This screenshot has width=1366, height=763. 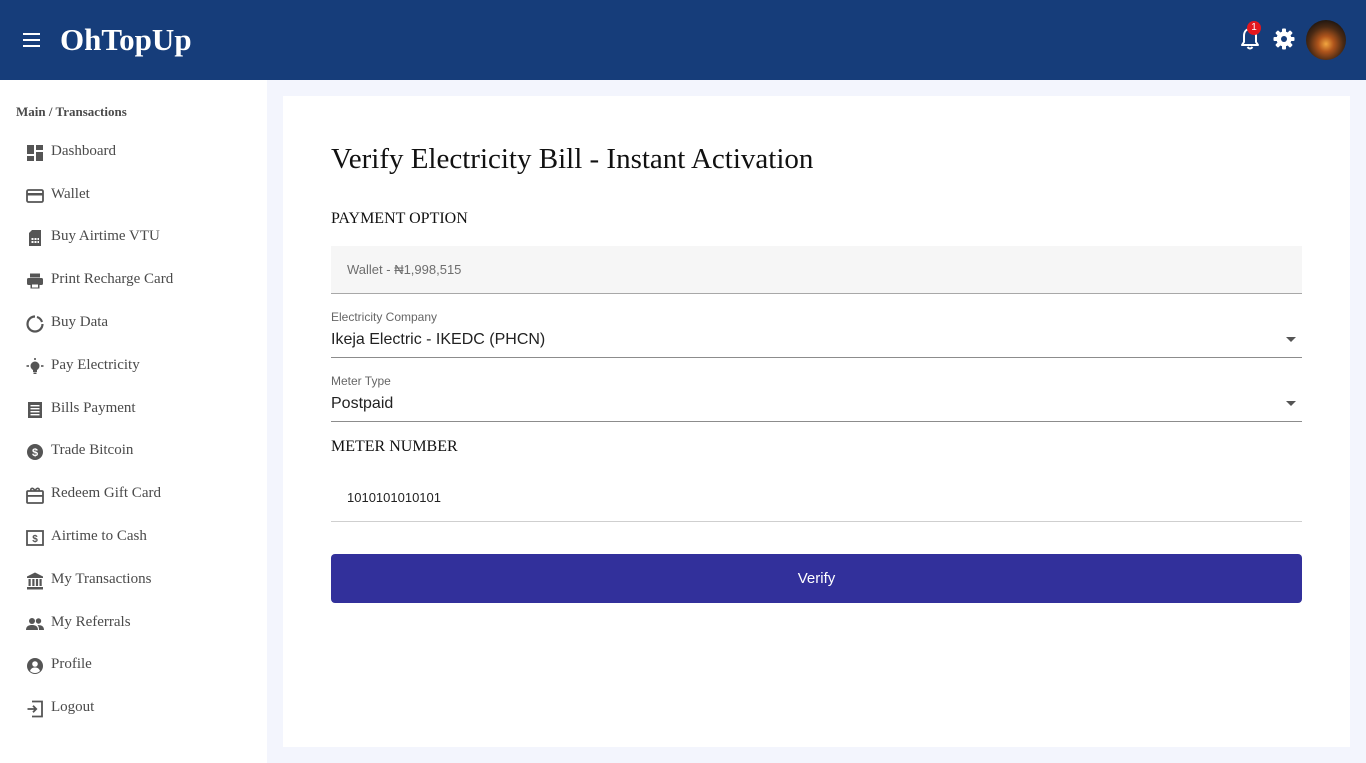 I want to click on avatar, so click(x=1326, y=40).